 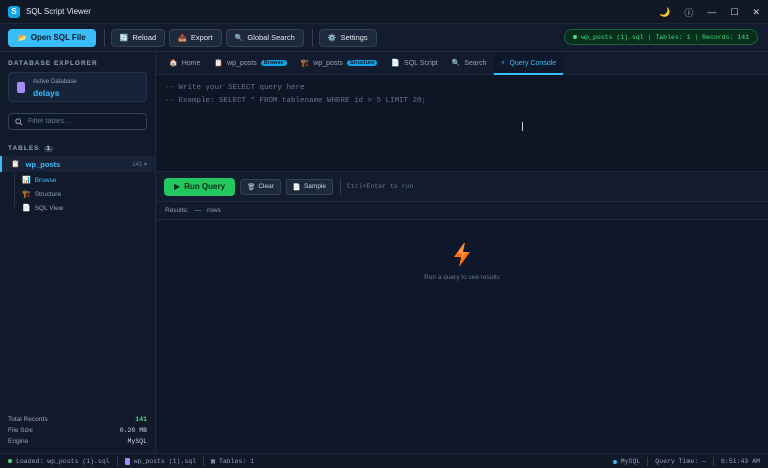 I want to click on editor-comment-line: -- Write your SELECT query here, so click(x=235, y=88).